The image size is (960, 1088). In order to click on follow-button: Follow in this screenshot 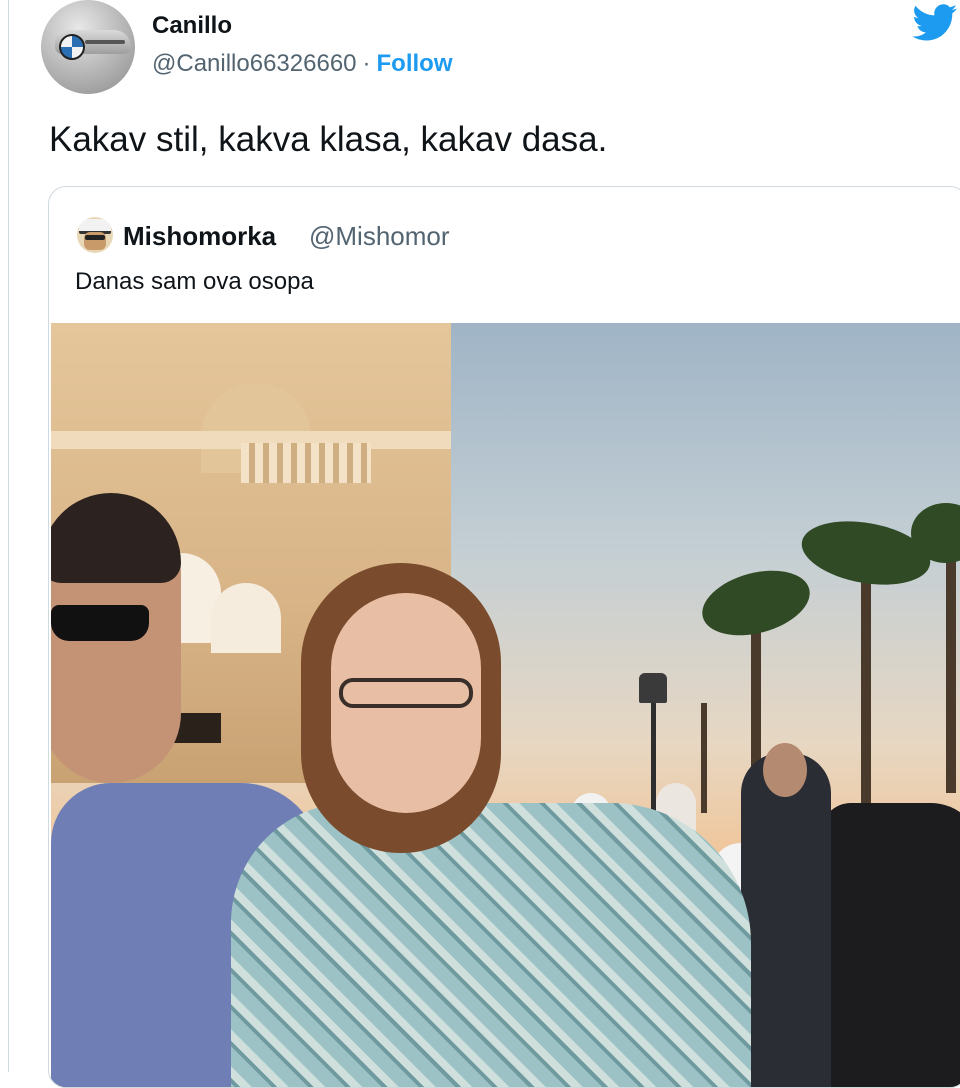, I will do `click(415, 63)`.